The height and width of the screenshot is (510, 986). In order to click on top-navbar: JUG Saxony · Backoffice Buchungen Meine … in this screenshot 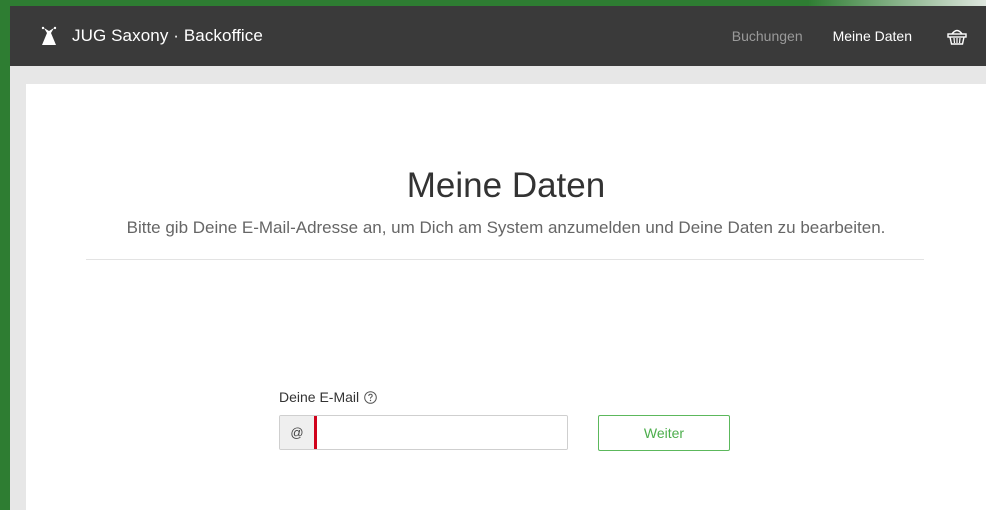, I will do `click(498, 36)`.